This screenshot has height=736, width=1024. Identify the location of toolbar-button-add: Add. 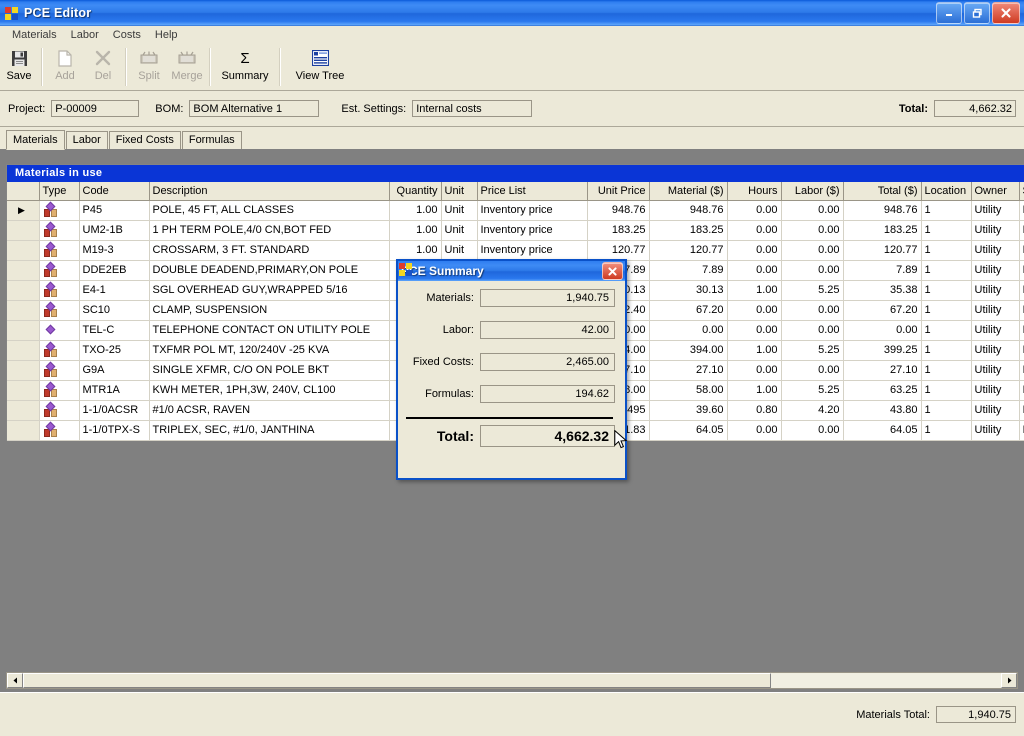
(65, 67).